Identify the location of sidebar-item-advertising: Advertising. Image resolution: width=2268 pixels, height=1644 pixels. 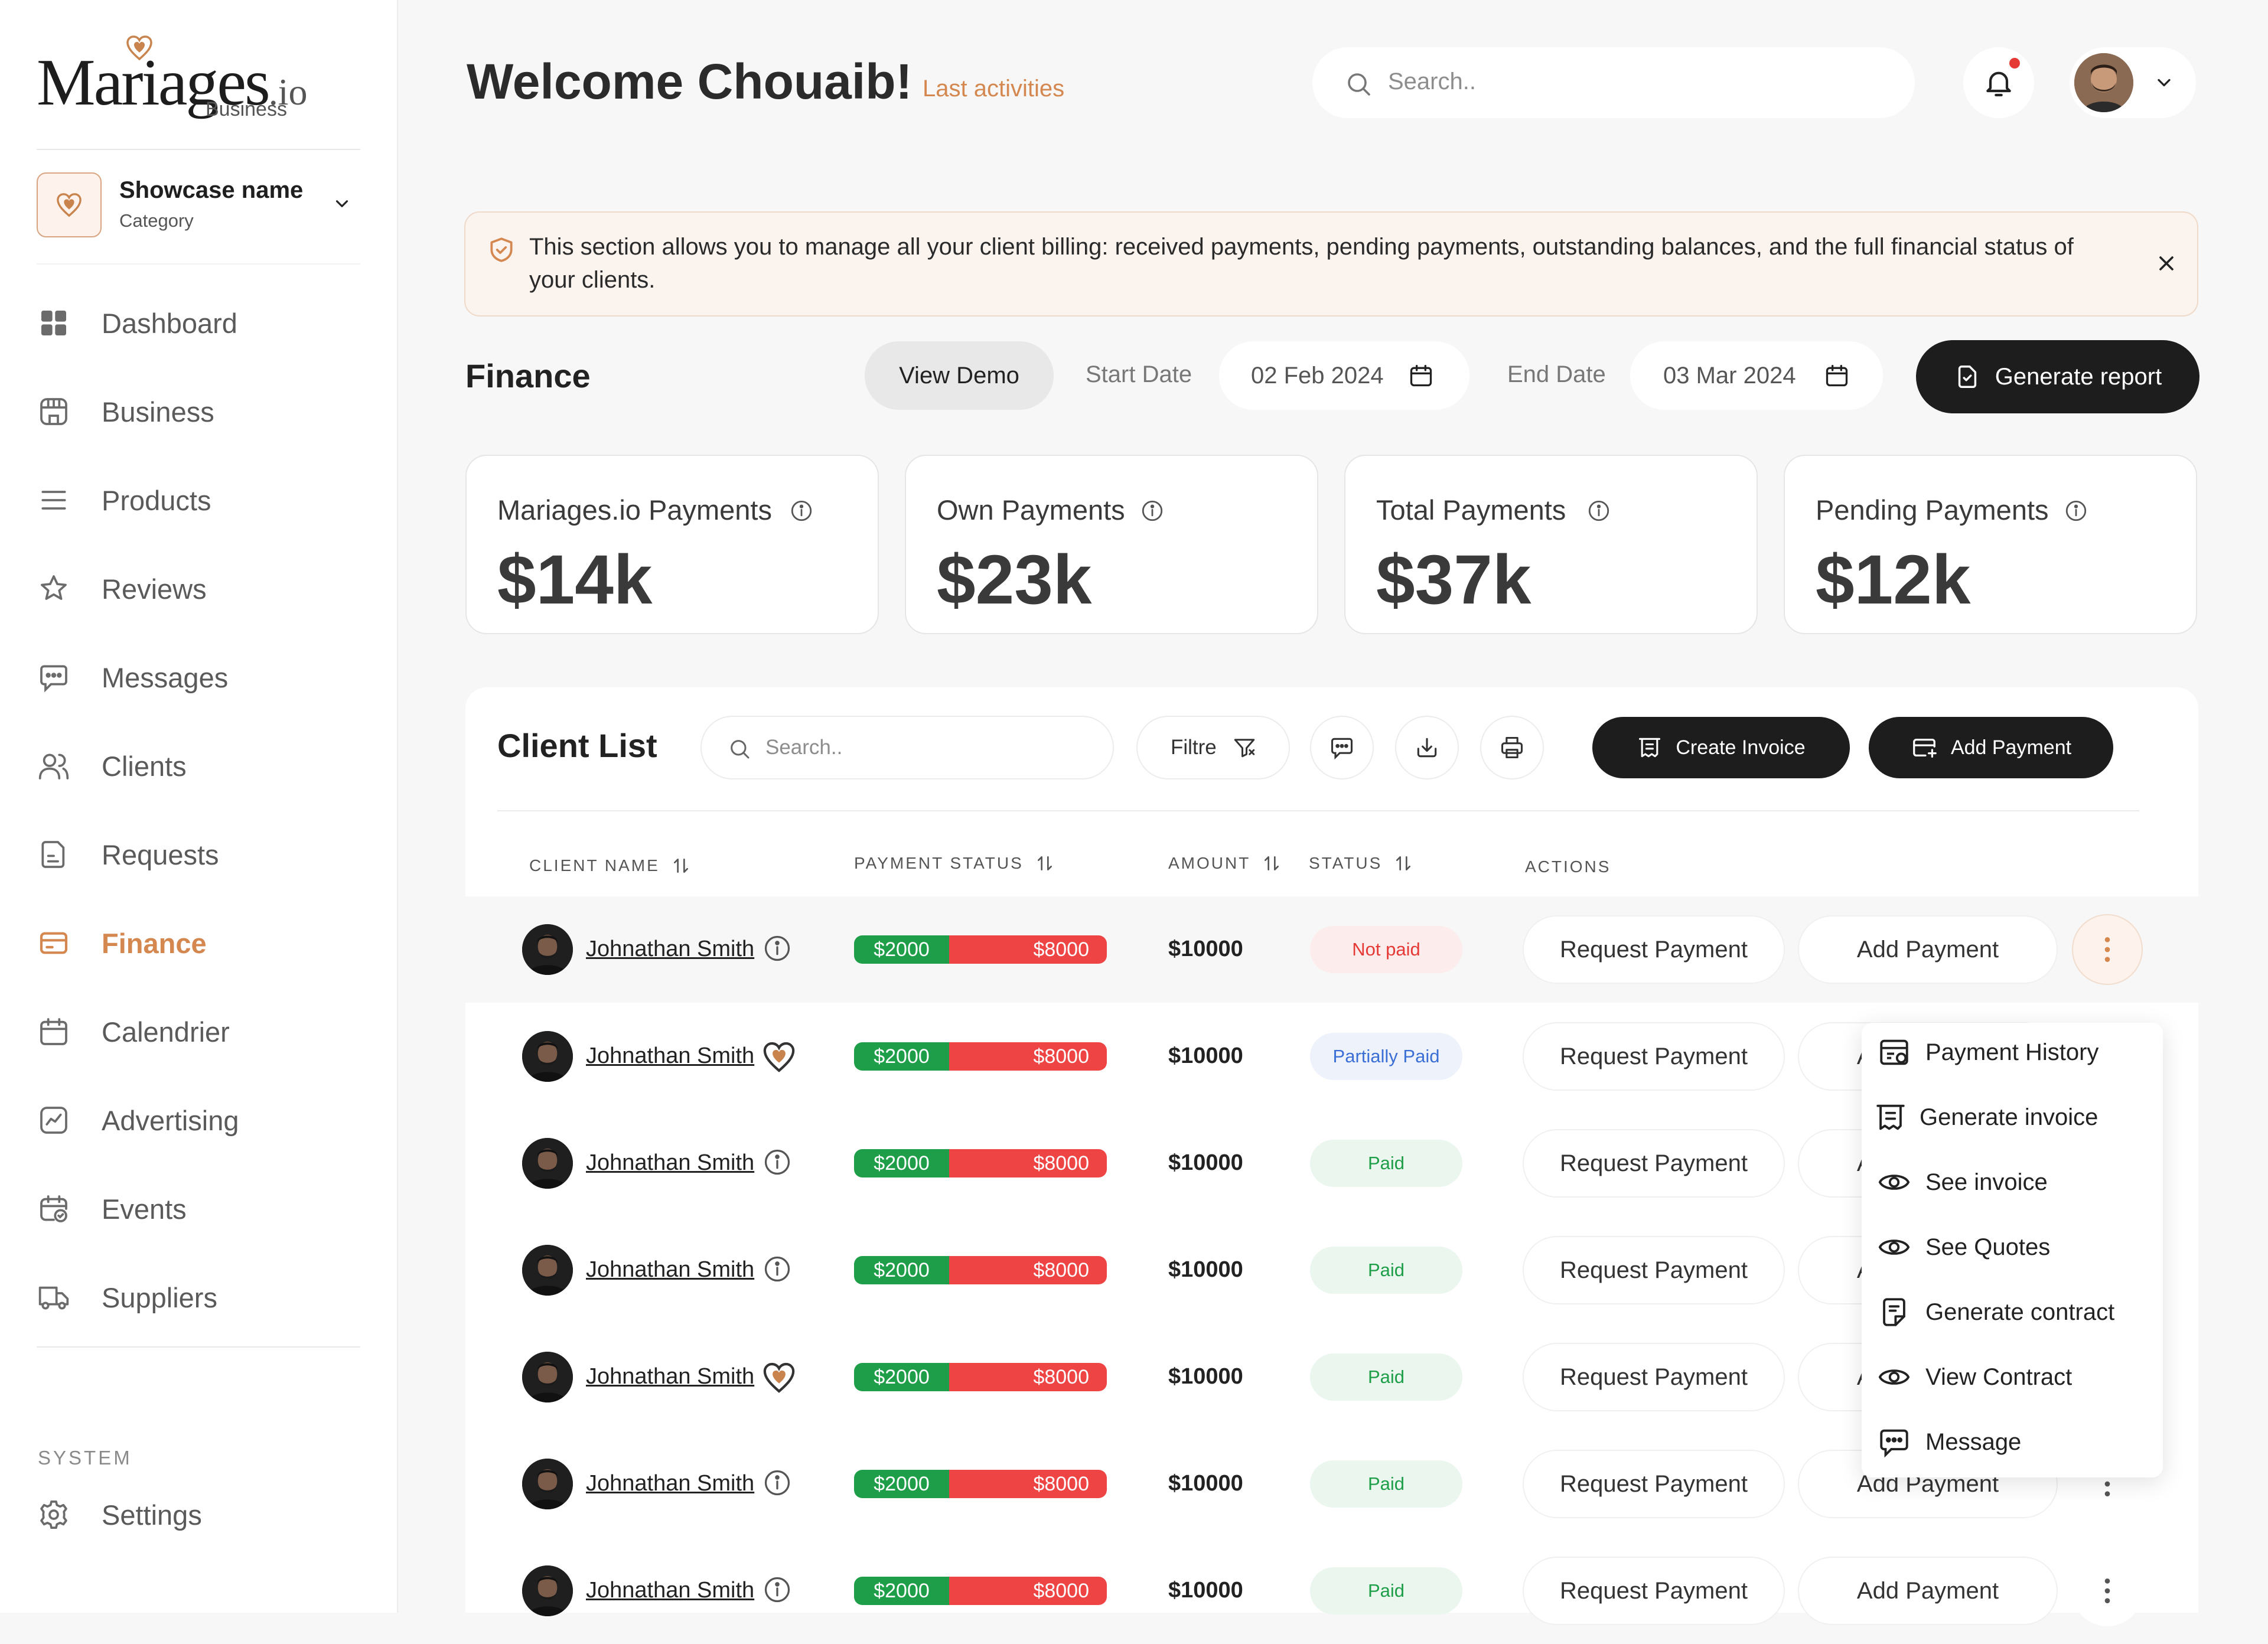
(202, 1120).